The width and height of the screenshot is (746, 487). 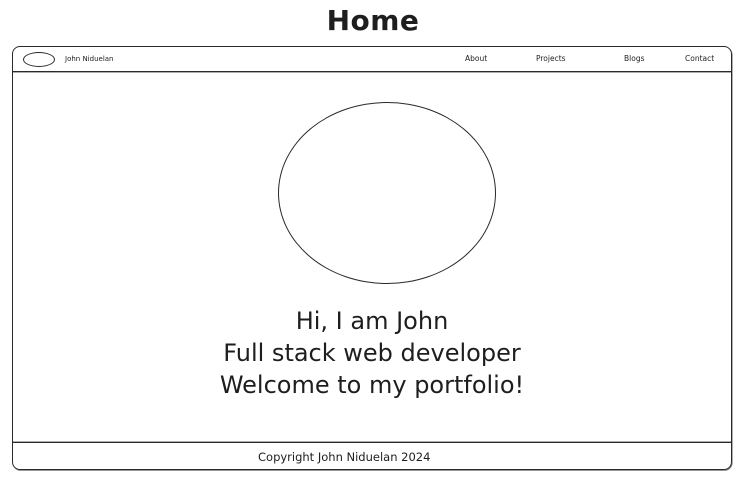 I want to click on nav-link-blogs: Blogs, so click(x=634, y=59).